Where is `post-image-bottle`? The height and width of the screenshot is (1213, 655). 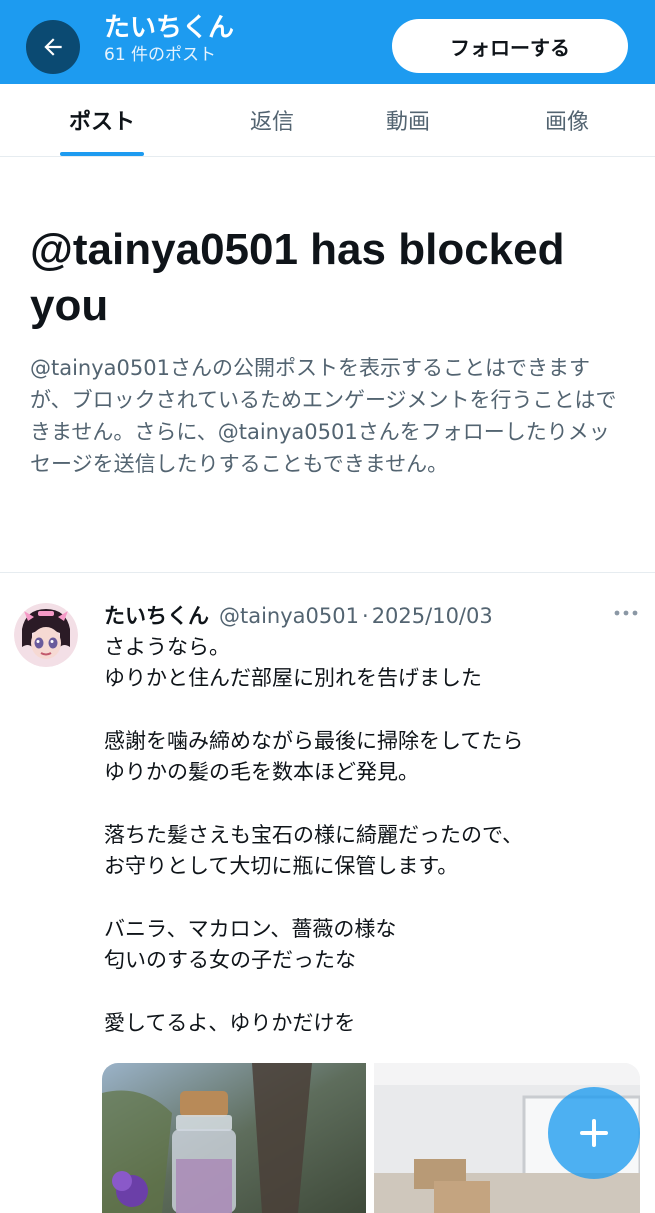 post-image-bottle is located at coordinates (234, 1138).